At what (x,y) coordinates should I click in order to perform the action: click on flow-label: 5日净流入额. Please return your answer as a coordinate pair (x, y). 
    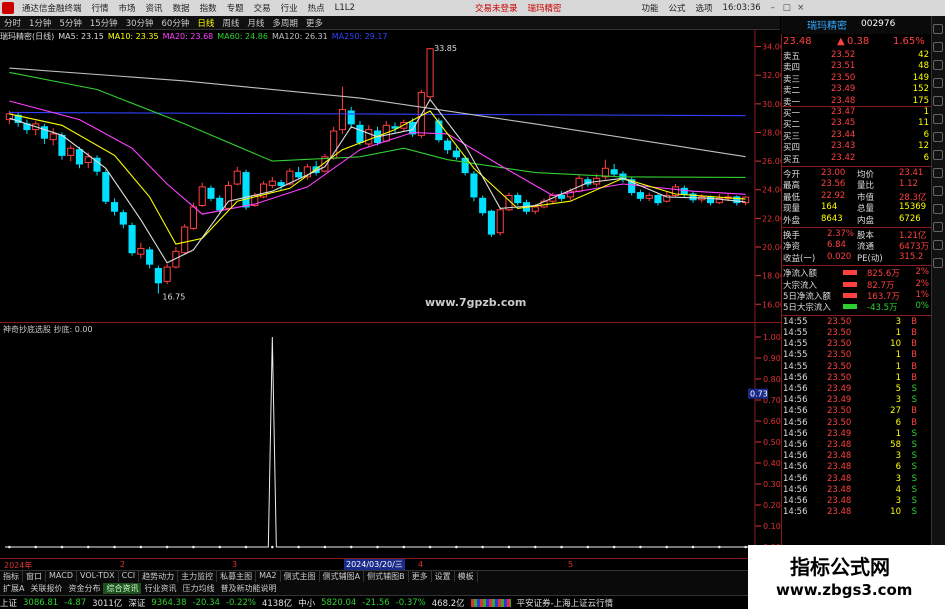
    Looking at the image, I should click on (807, 297).